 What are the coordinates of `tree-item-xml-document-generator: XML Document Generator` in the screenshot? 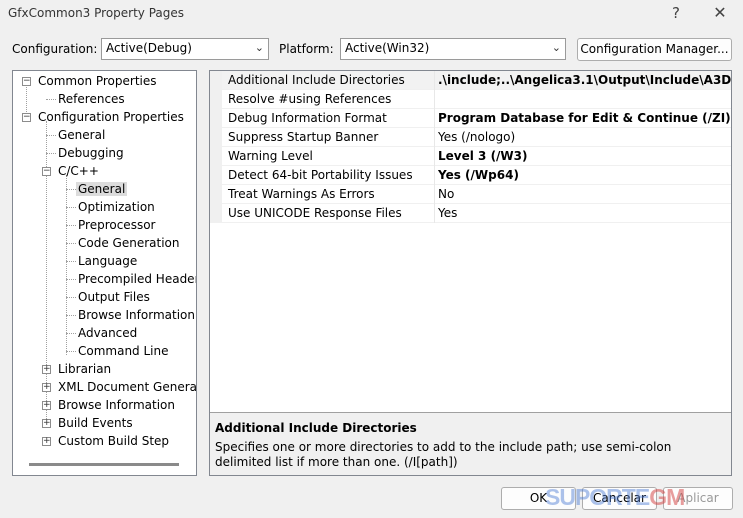 It's located at (127, 387).